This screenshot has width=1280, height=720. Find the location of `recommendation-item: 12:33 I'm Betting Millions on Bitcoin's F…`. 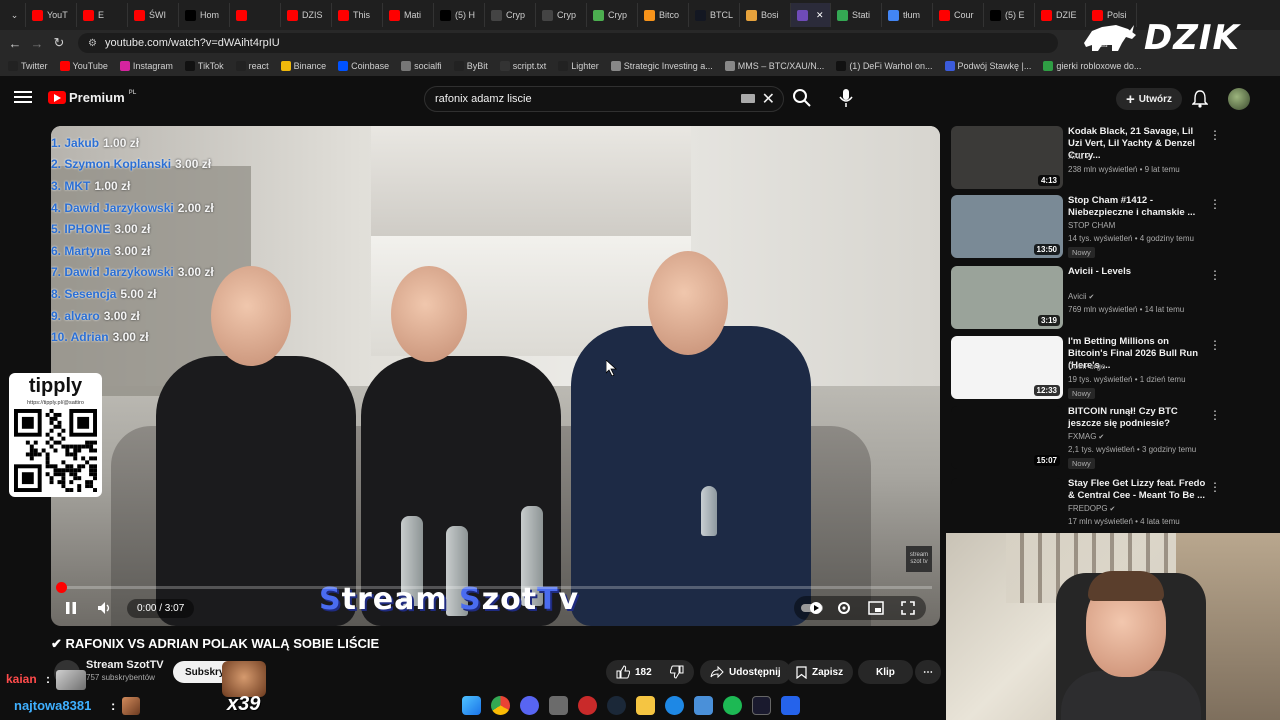

recommendation-item: 12:33 I'm Betting Millions on Bitcoin's F… is located at coordinates (1111, 368).